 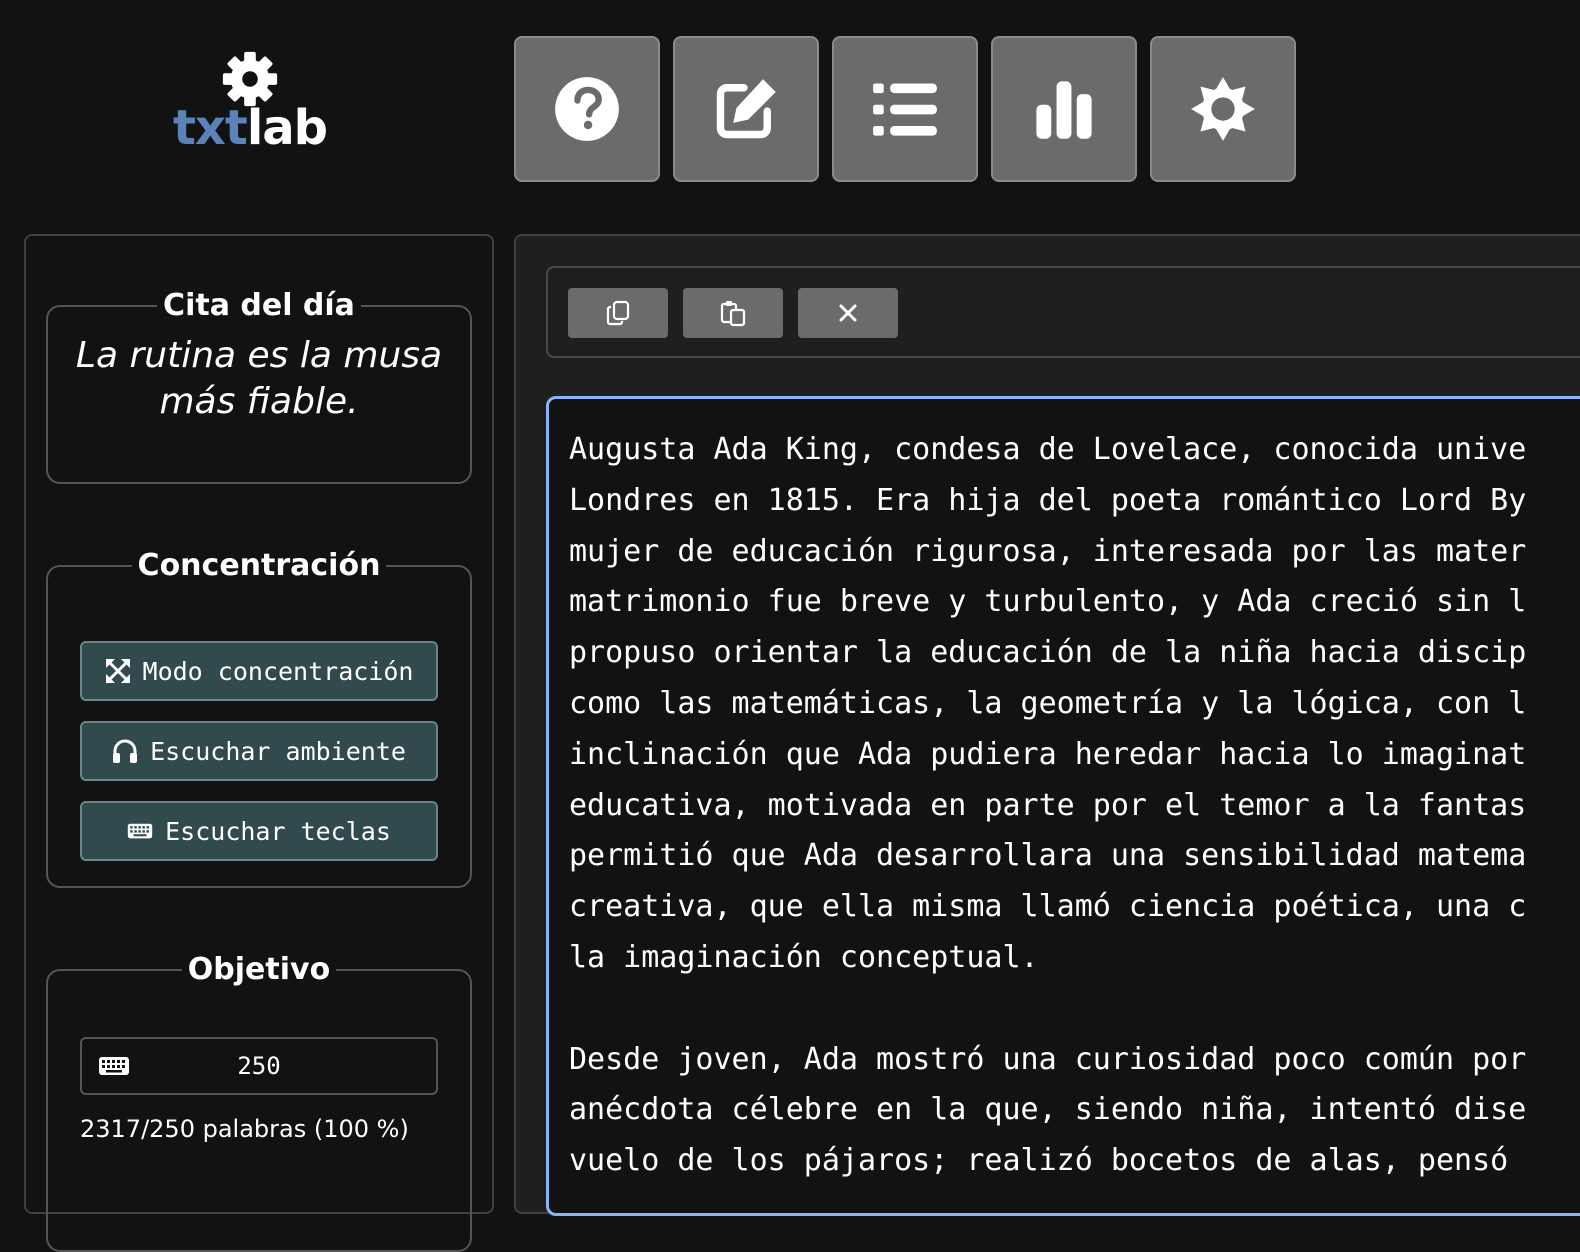 I want to click on word-goal-input: 250, so click(x=259, y=1066).